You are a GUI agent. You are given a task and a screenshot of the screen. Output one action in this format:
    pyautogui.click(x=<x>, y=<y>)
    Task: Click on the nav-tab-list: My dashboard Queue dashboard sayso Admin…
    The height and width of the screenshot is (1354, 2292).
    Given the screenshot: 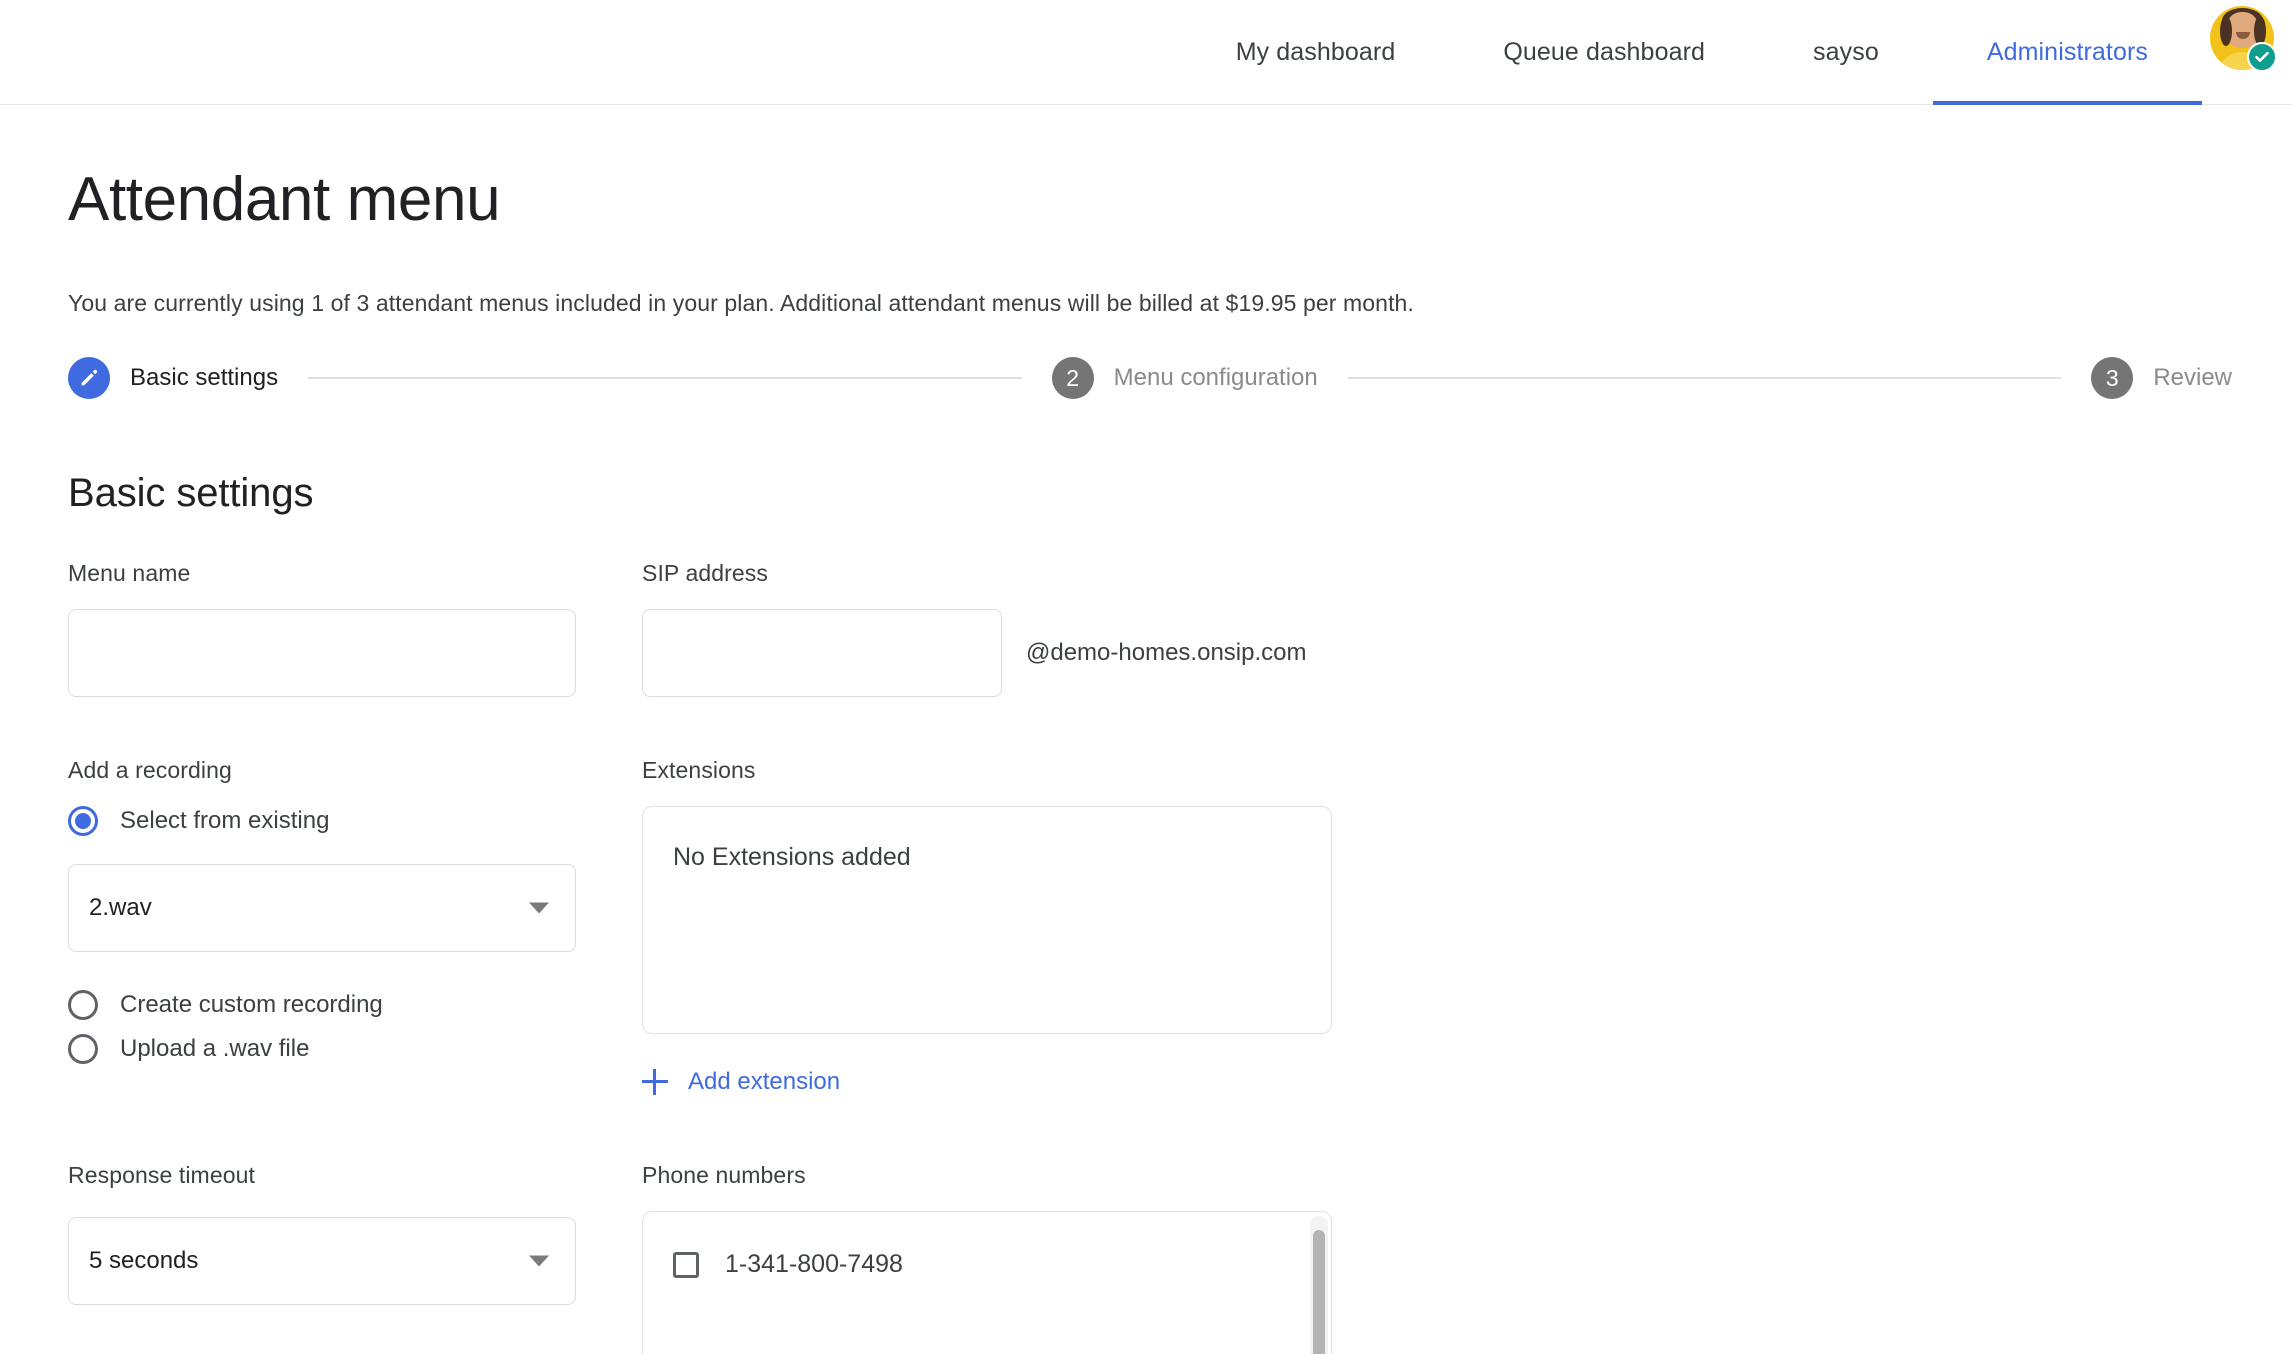 What is the action you would take?
    pyautogui.click(x=1692, y=52)
    